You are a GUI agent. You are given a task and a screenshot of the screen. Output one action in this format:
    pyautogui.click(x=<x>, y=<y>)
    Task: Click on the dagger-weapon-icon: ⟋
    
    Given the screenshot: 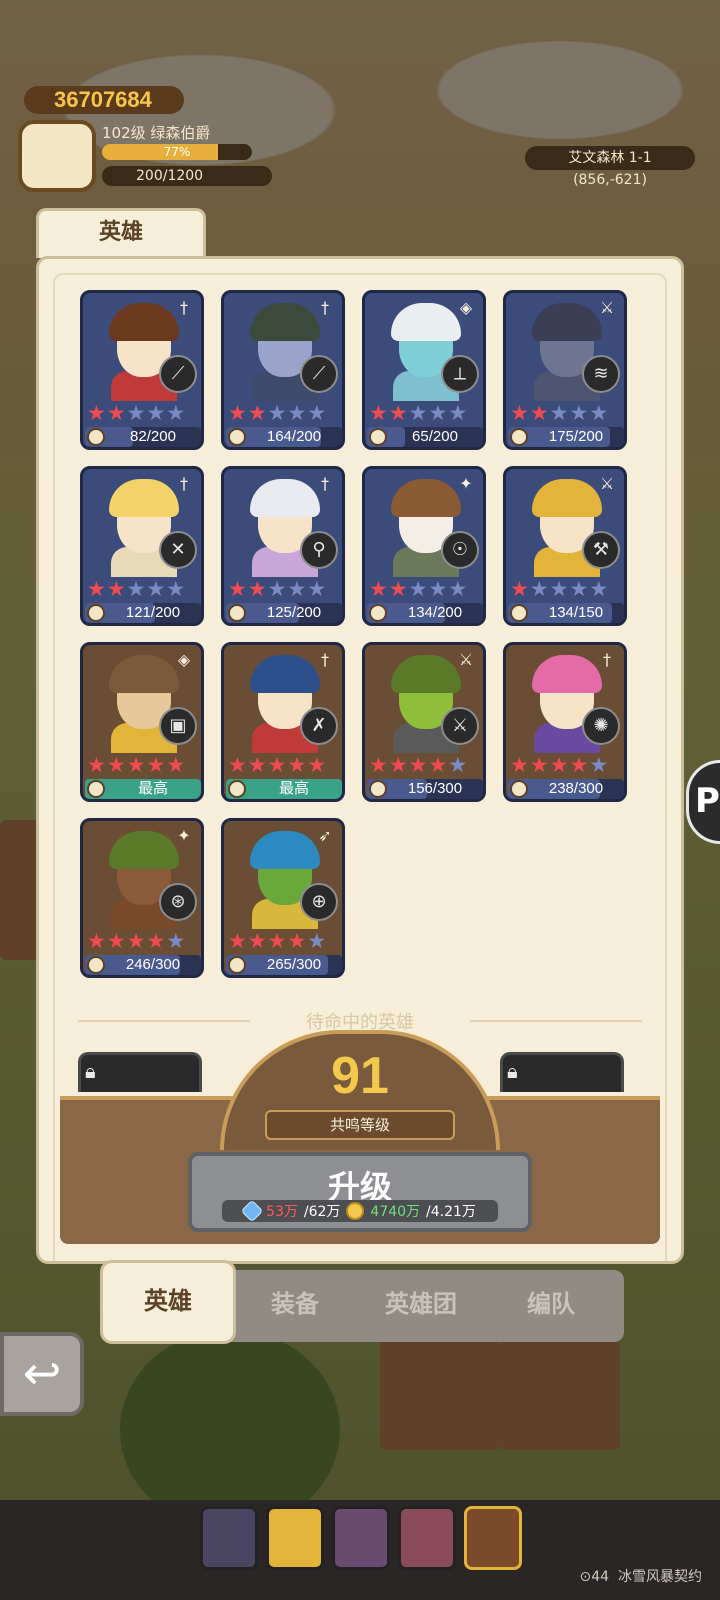 What is the action you would take?
    pyautogui.click(x=319, y=374)
    